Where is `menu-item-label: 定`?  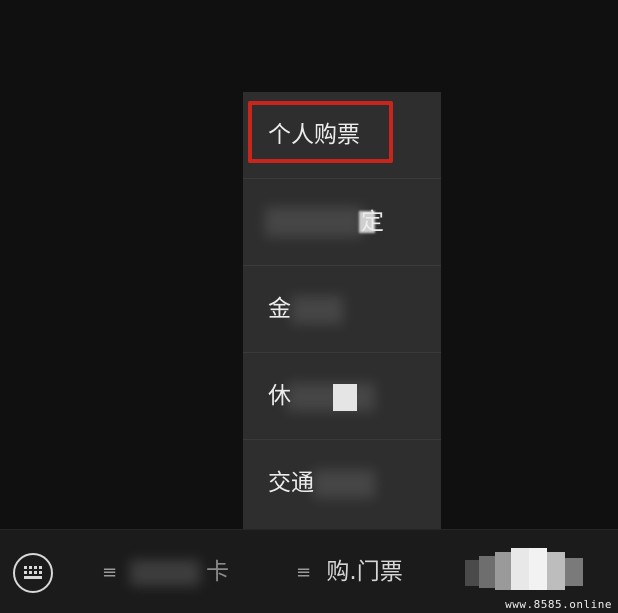 menu-item-label: 定 is located at coordinates (372, 222).